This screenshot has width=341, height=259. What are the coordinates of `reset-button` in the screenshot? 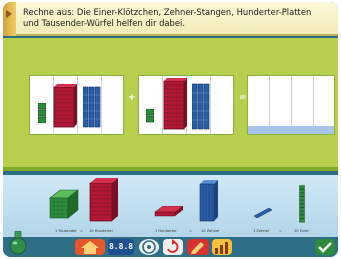 It's located at (173, 247).